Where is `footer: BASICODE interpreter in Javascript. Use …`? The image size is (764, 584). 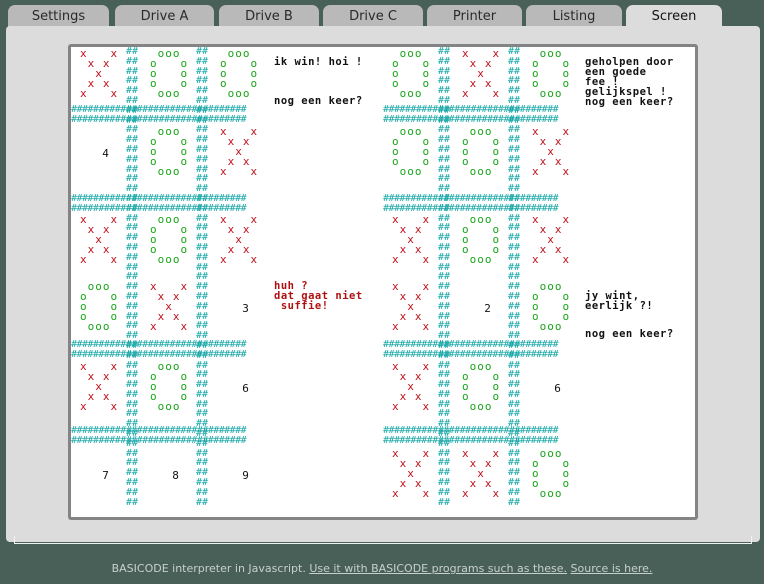 footer: BASICODE interpreter in Javascript. Use … is located at coordinates (382, 568).